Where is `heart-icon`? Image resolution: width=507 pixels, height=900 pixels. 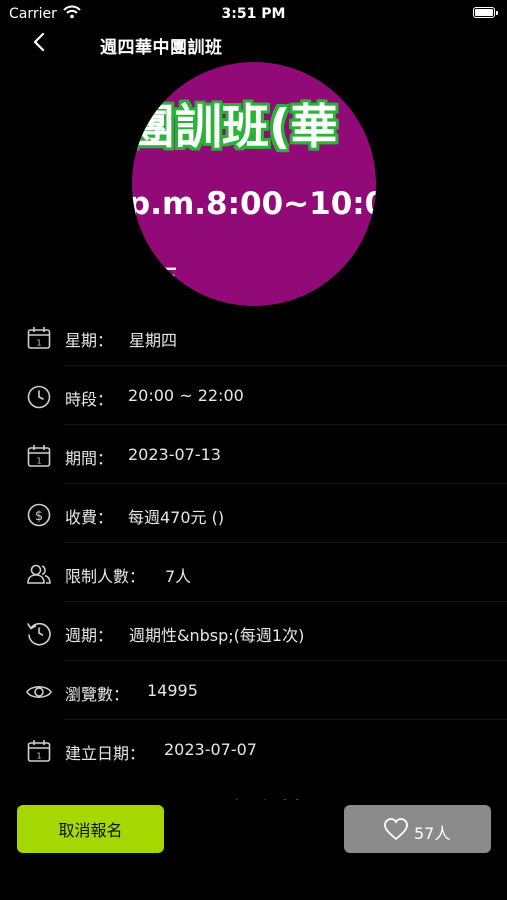 heart-icon is located at coordinates (396, 829).